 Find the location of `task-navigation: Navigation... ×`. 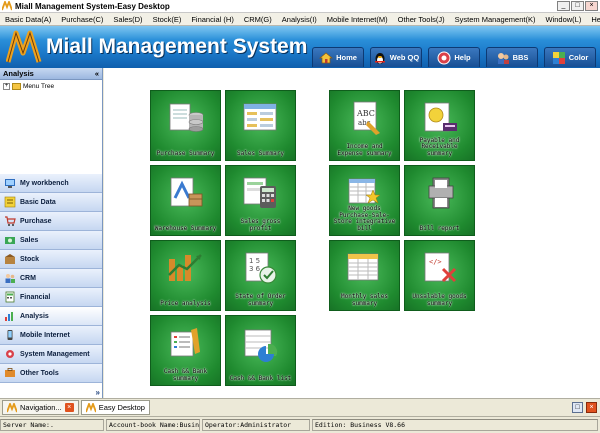

task-navigation: Navigation... × is located at coordinates (40, 407).